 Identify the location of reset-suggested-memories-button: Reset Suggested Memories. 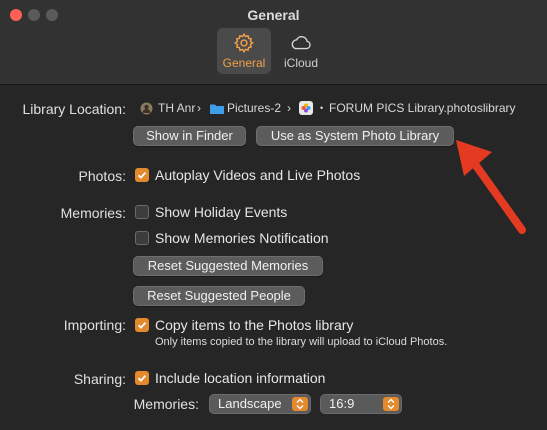
(228, 266).